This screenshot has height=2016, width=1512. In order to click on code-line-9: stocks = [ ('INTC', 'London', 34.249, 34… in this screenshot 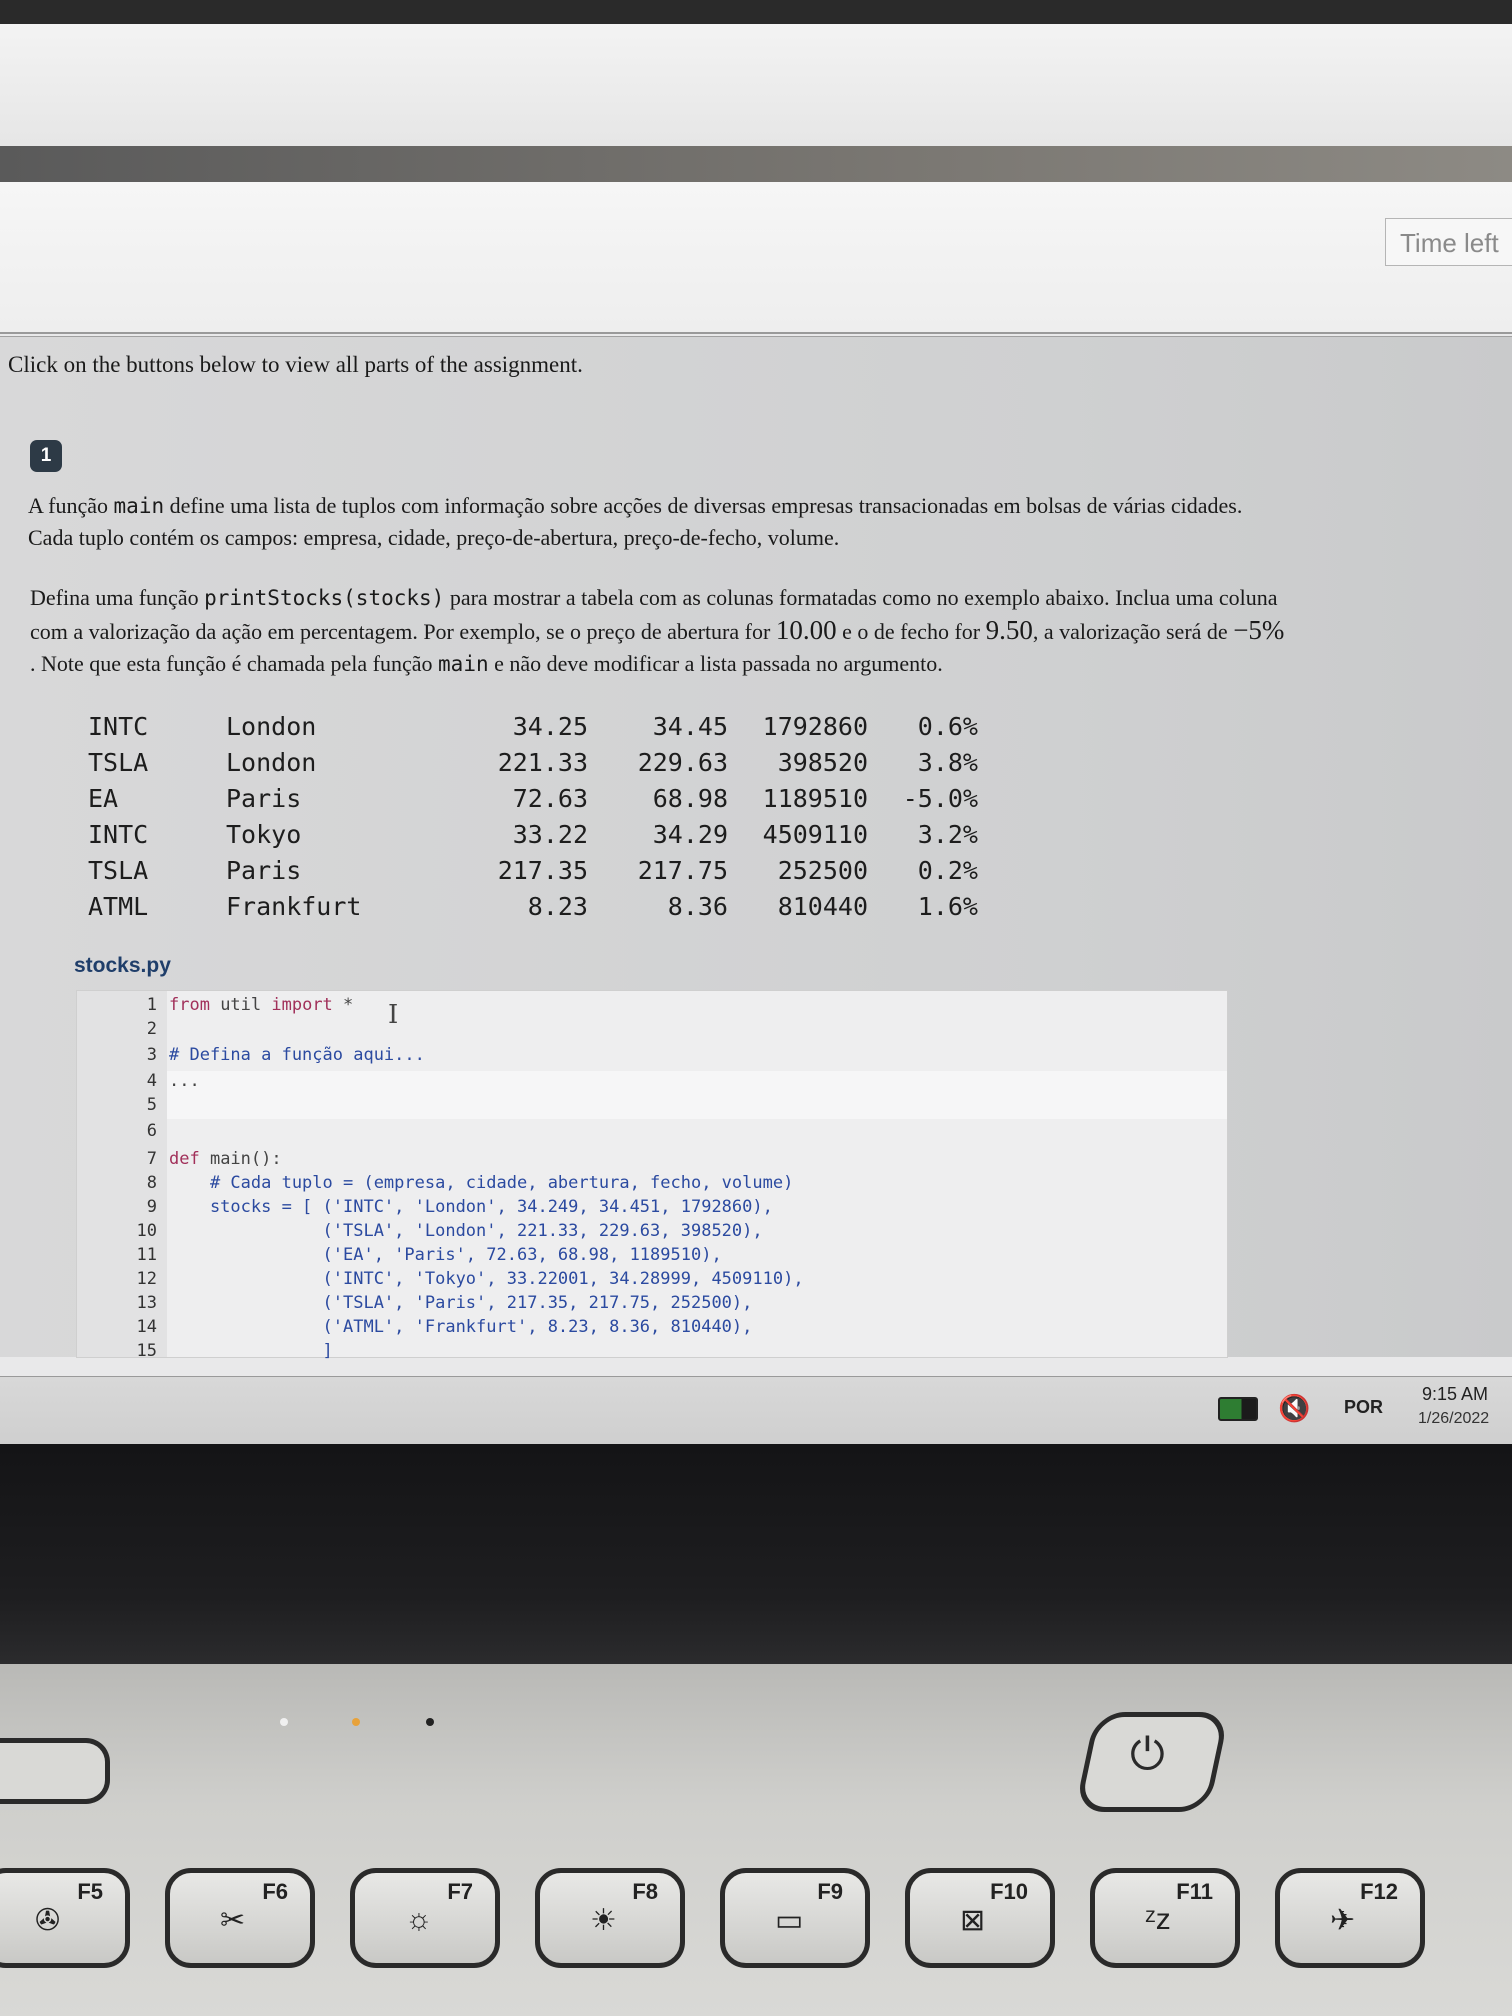, I will do `click(471, 1207)`.